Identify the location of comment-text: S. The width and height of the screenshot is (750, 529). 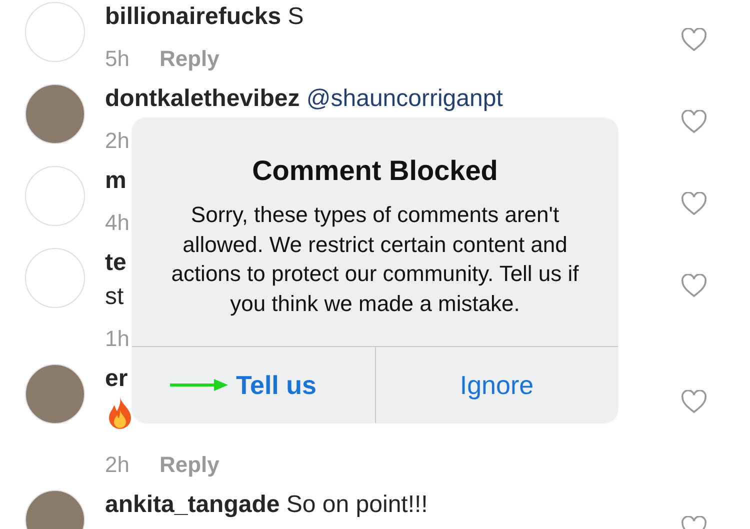
(296, 16).